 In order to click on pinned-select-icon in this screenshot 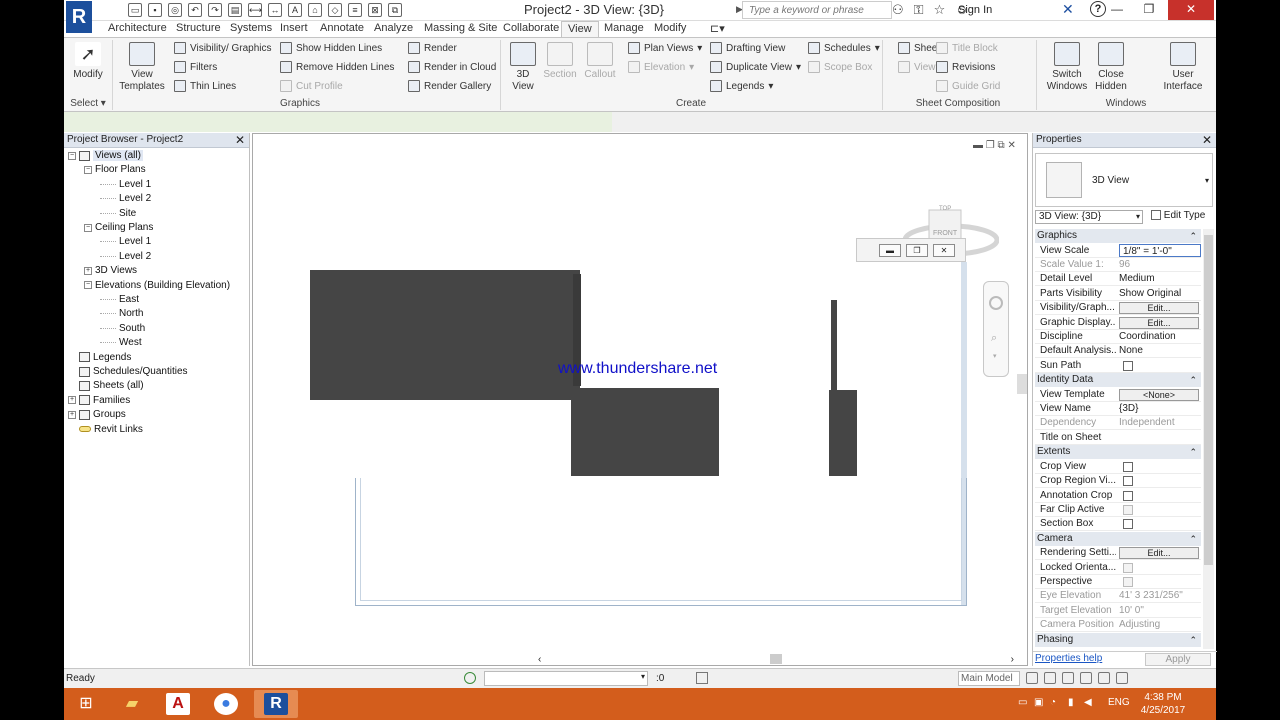, I will do `click(1068, 678)`.